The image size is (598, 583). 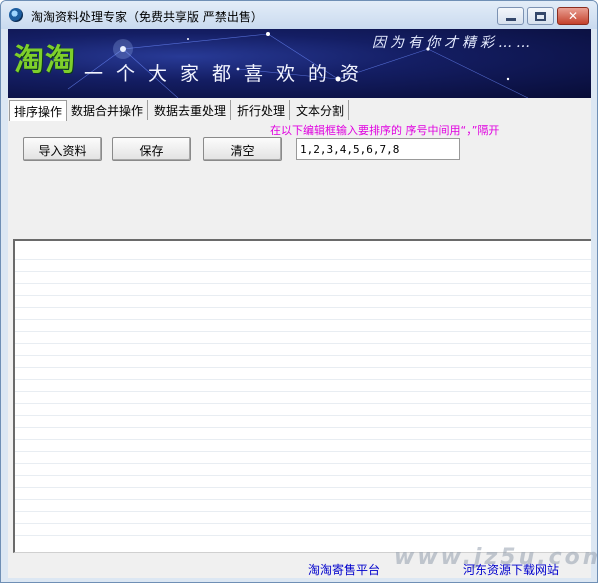 I want to click on consignment-platform-link: 淘淘寄售平台, so click(x=344, y=569).